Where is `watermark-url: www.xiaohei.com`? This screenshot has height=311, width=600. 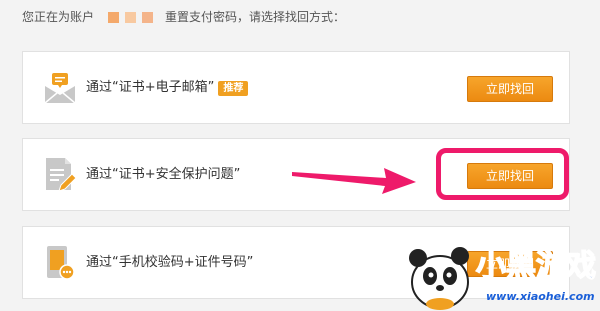
watermark-url: www.xiaohei.com is located at coordinates (540, 296).